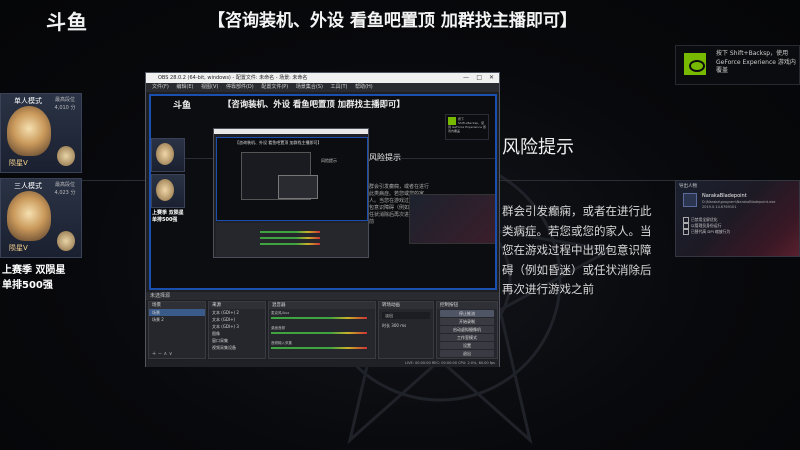 Image resolution: width=800 pixels, height=450 pixels. What do you see at coordinates (28, 101) in the screenshot?
I see `rank-mode-label: 单人模式` at bounding box center [28, 101].